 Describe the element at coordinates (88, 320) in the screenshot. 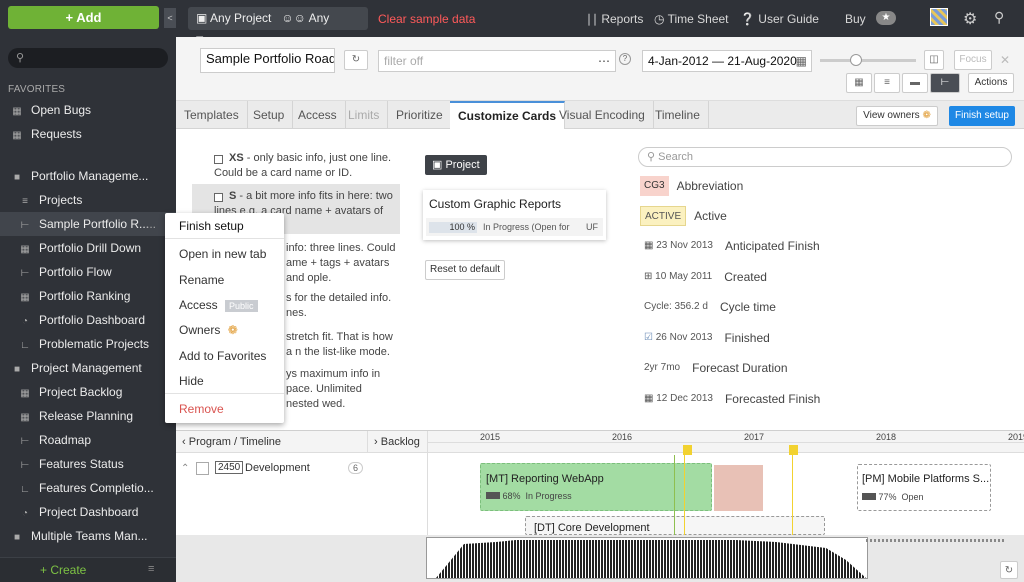

I see `sidebar-item-portfolio-dashboard: ◔ Portfolio Dashboard` at that location.